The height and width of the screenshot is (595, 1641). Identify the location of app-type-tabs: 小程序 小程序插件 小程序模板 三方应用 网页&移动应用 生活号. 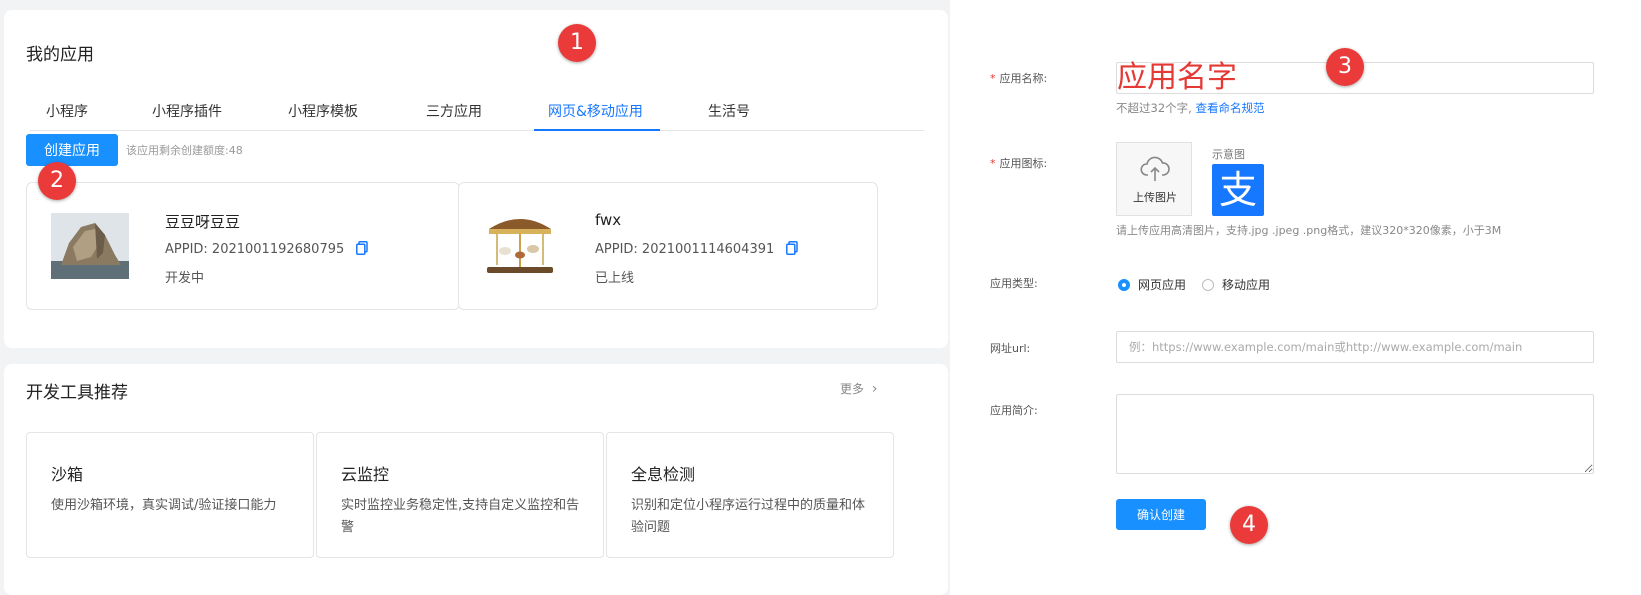
(477, 110).